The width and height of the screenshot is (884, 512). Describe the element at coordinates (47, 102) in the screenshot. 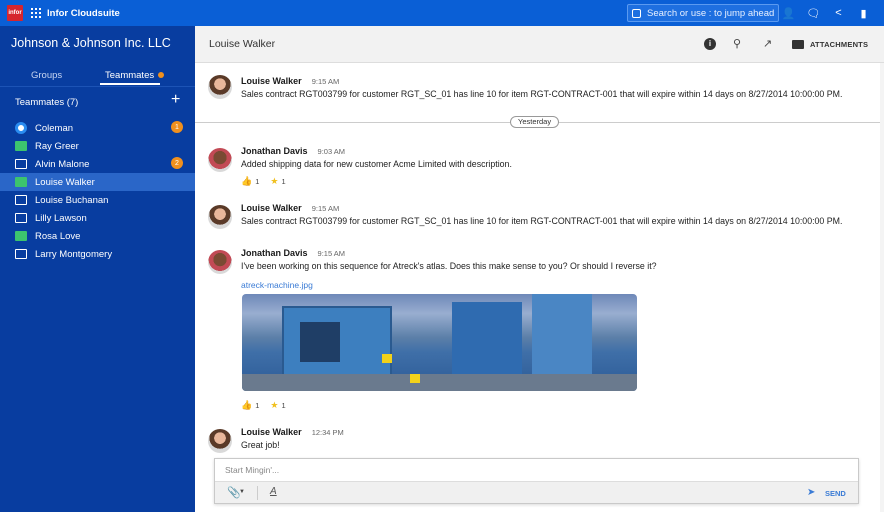

I see `teammates-section-title: Teammates (7)` at that location.